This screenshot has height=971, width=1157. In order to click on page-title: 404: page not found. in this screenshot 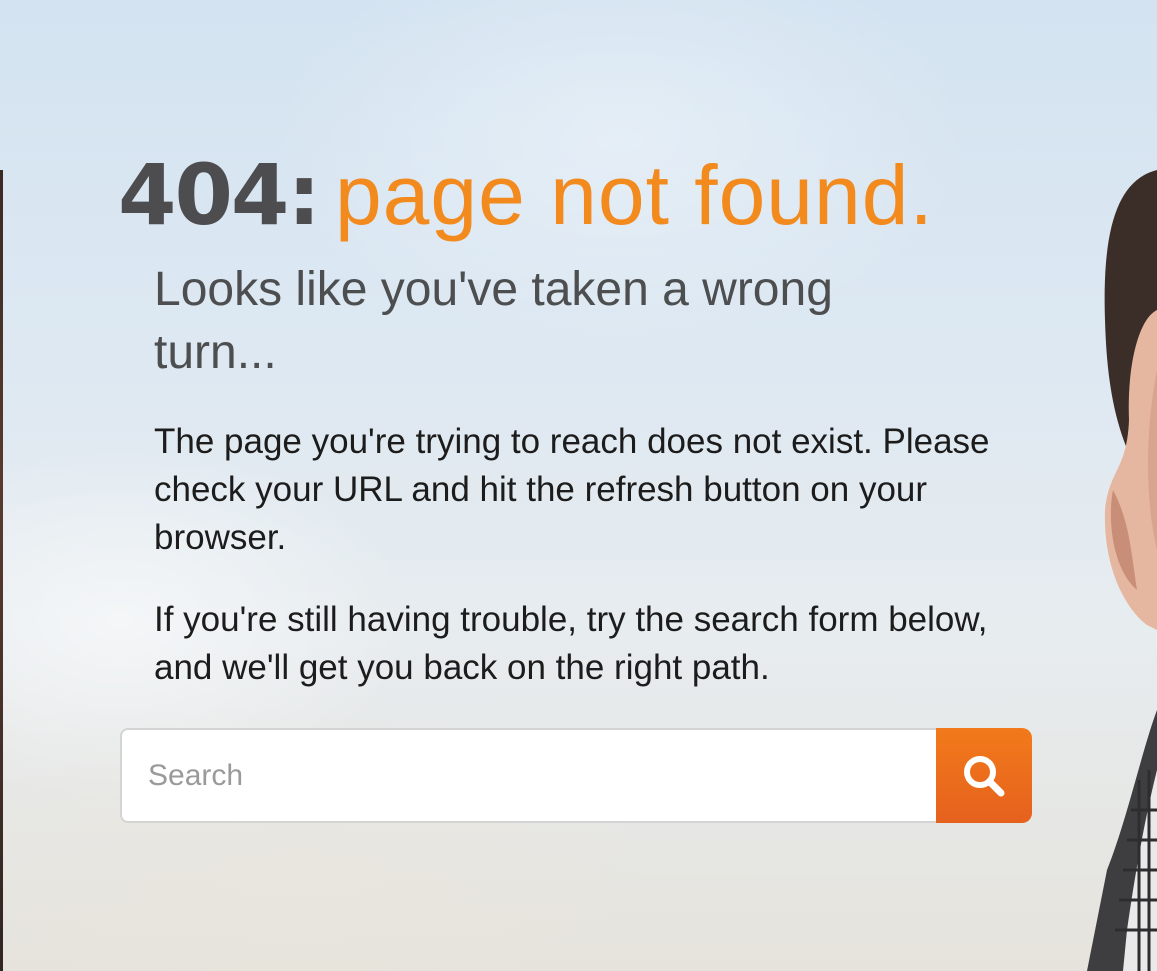, I will do `click(526, 195)`.